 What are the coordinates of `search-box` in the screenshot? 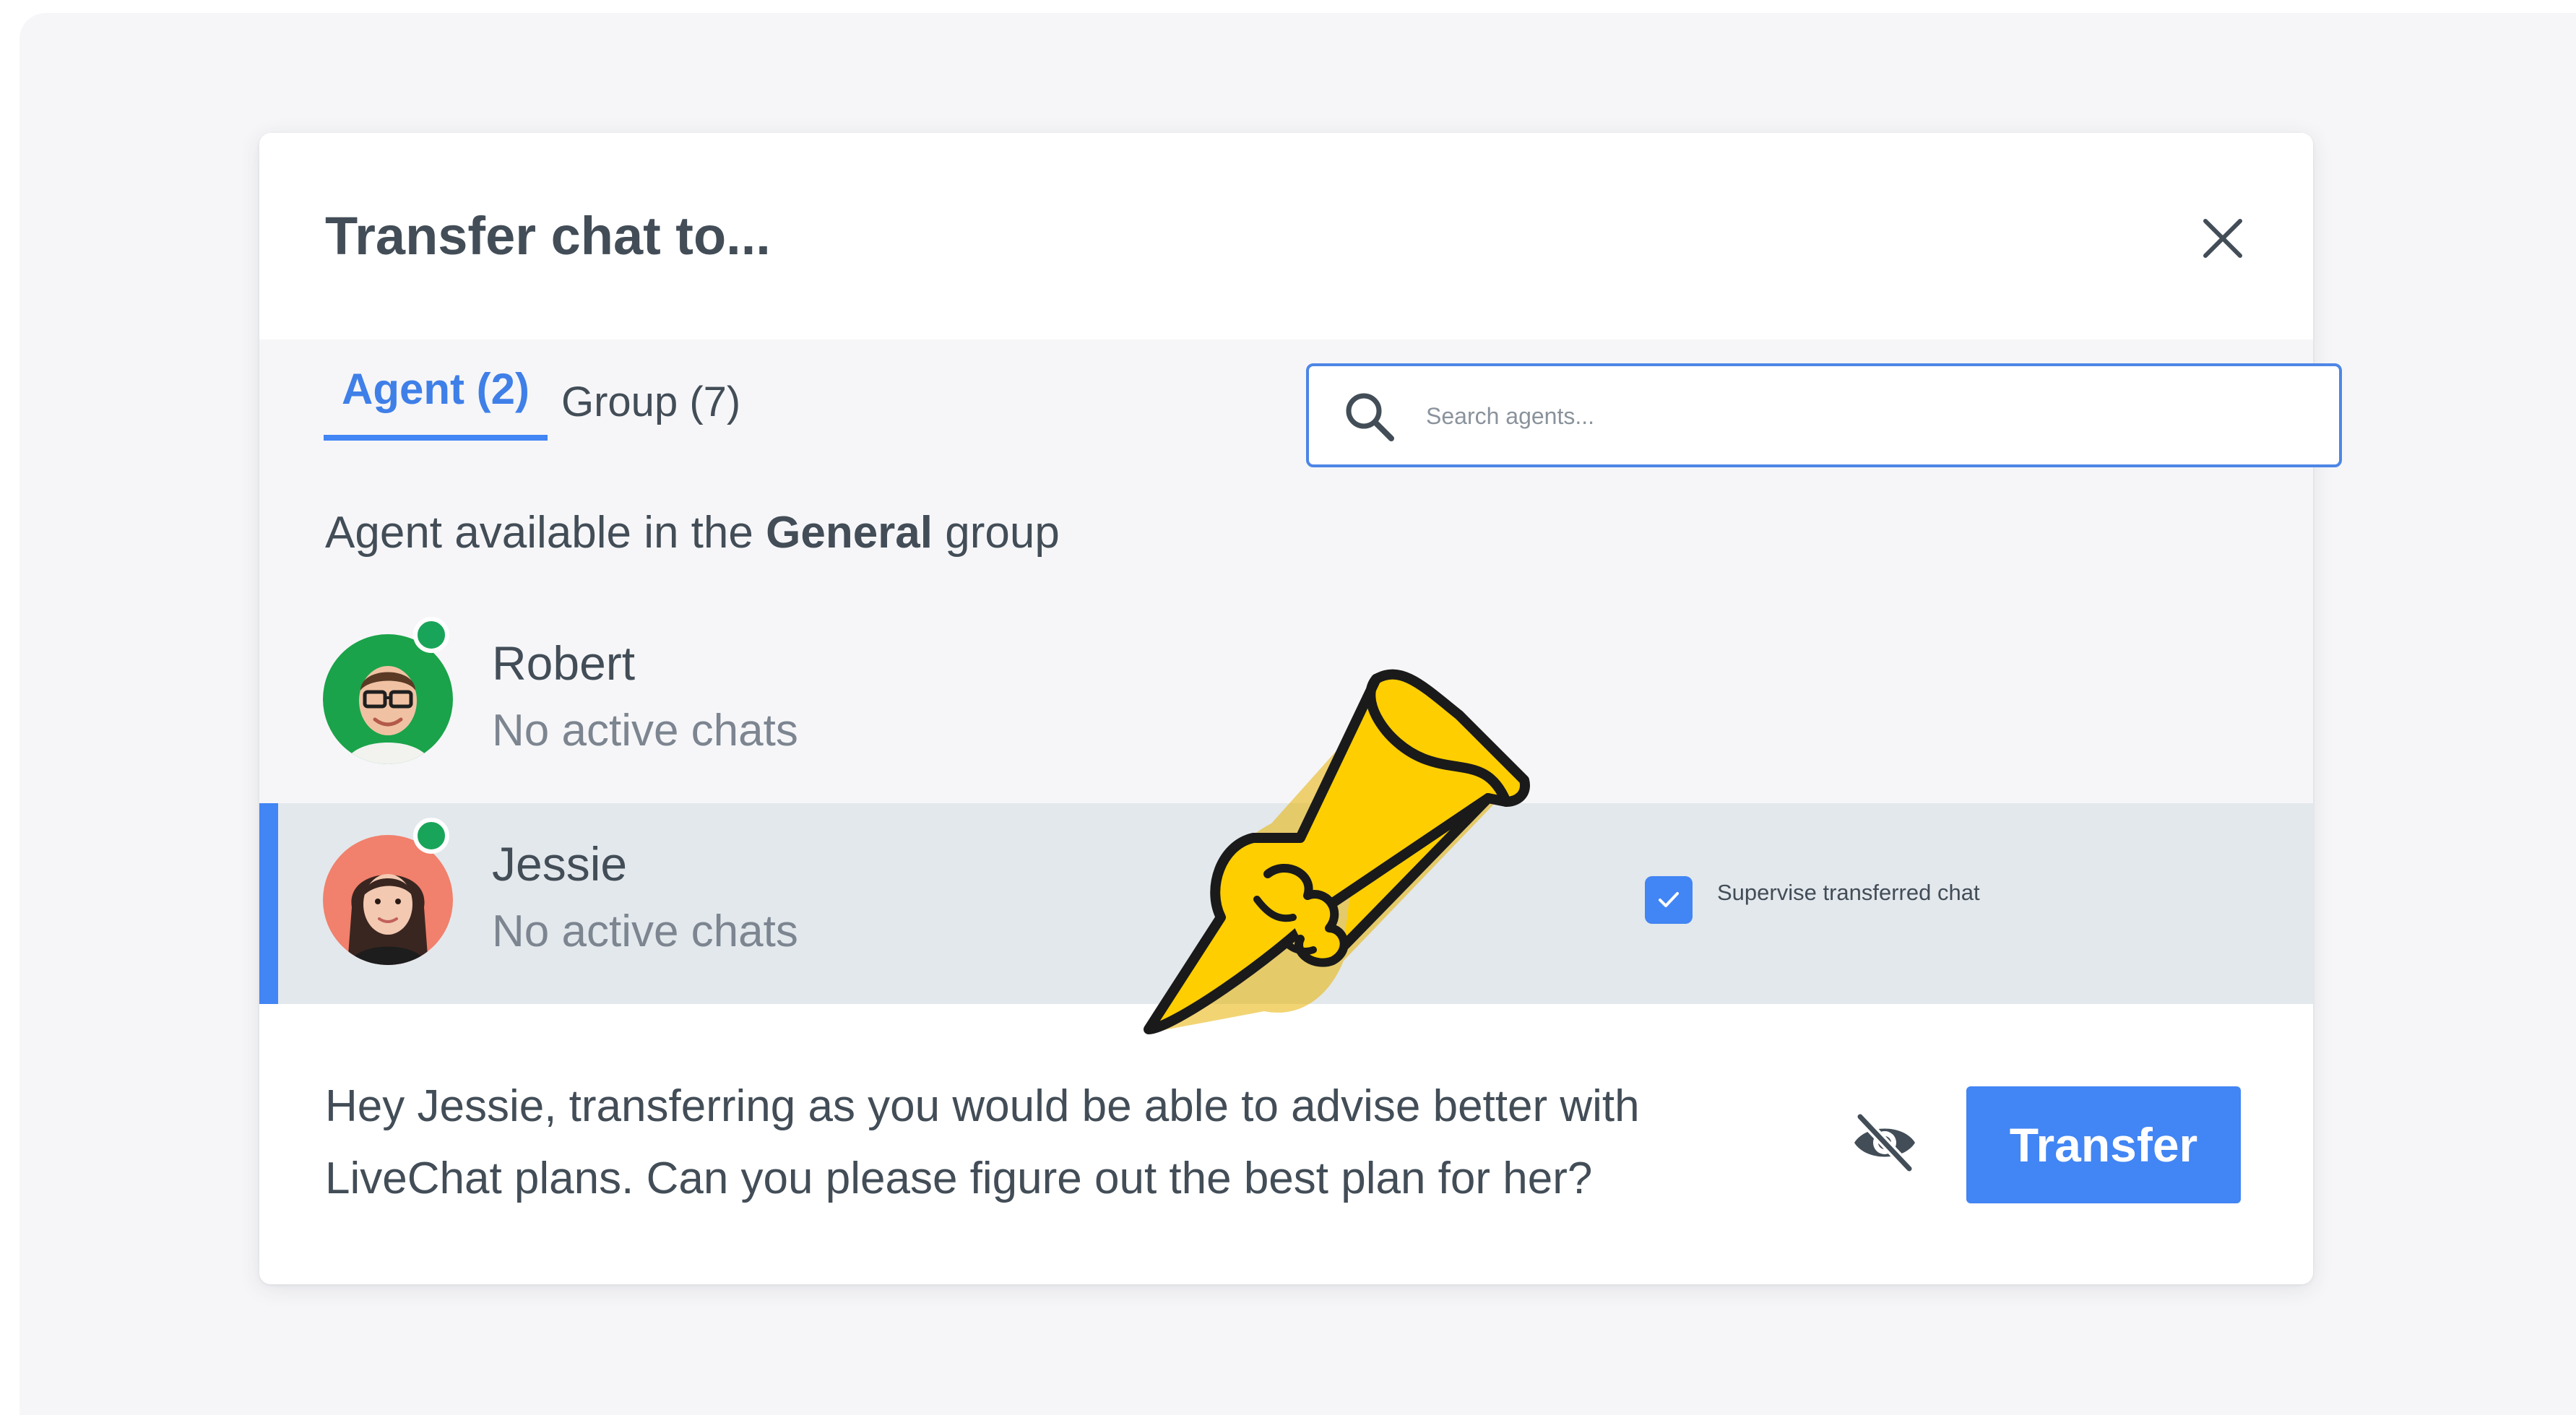 It's located at (1824, 415).